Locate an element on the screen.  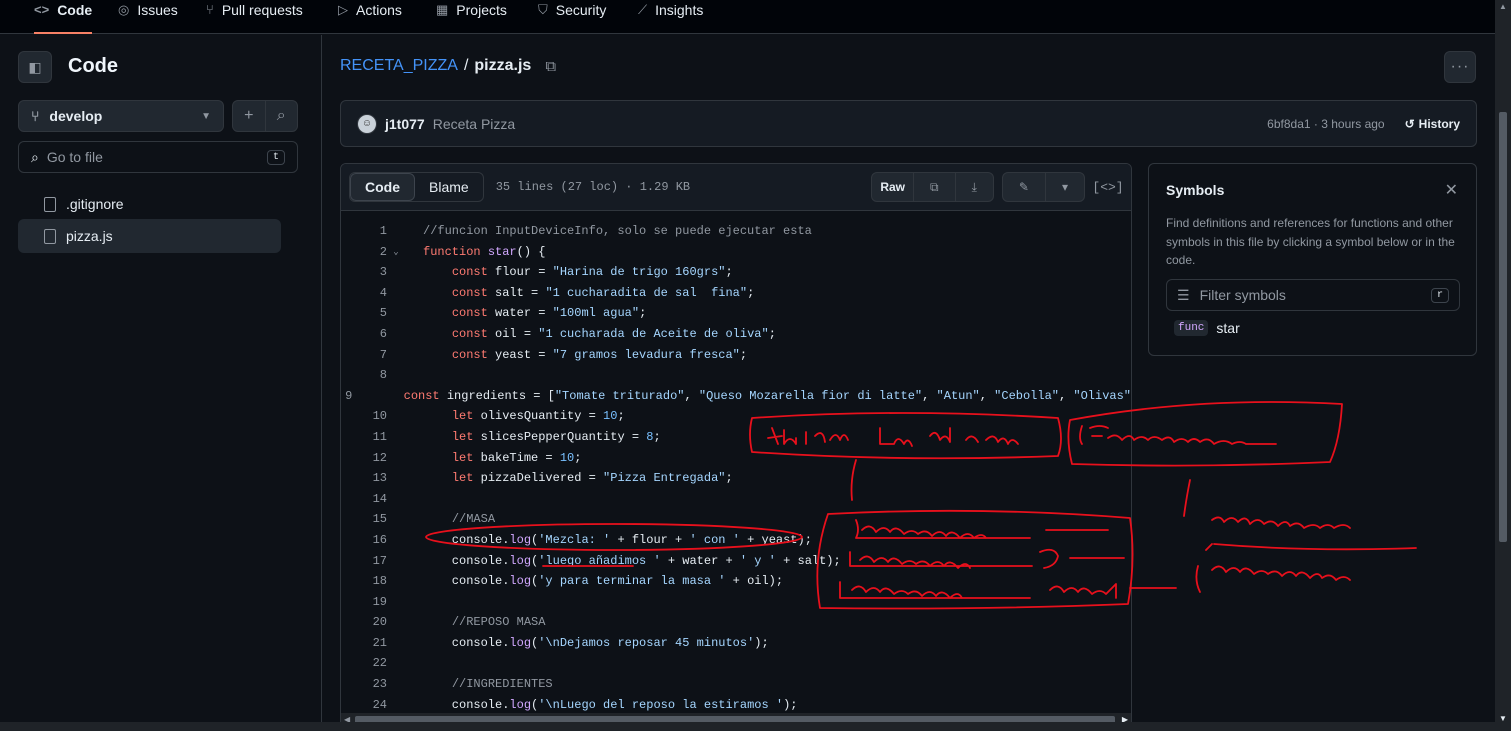
file-tree-item-selected: pizza.js is located at coordinates (149, 236).